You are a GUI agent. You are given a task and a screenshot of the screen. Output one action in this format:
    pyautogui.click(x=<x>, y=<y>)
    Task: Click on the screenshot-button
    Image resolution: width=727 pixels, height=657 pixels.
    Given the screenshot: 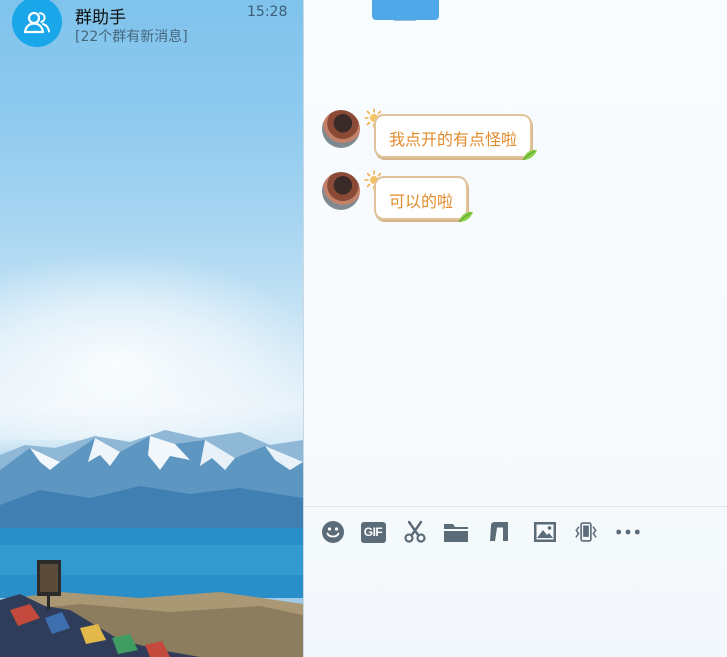 What is the action you would take?
    pyautogui.click(x=415, y=532)
    